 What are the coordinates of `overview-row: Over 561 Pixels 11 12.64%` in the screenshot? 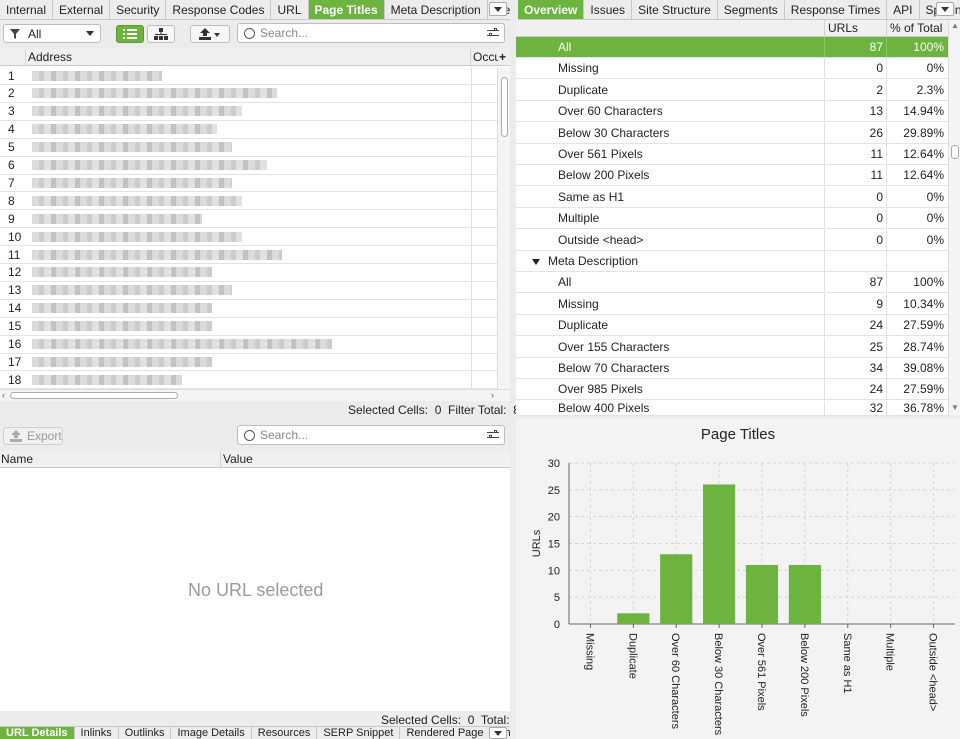 It's located at (732, 154).